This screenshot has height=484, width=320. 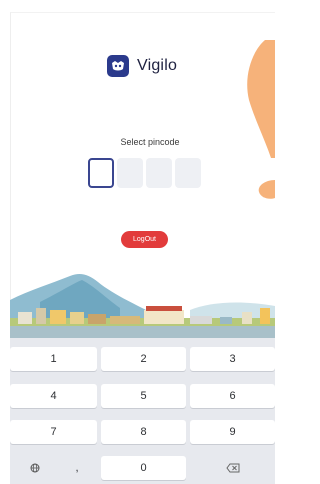 I want to click on backspace-key, so click(x=233, y=468).